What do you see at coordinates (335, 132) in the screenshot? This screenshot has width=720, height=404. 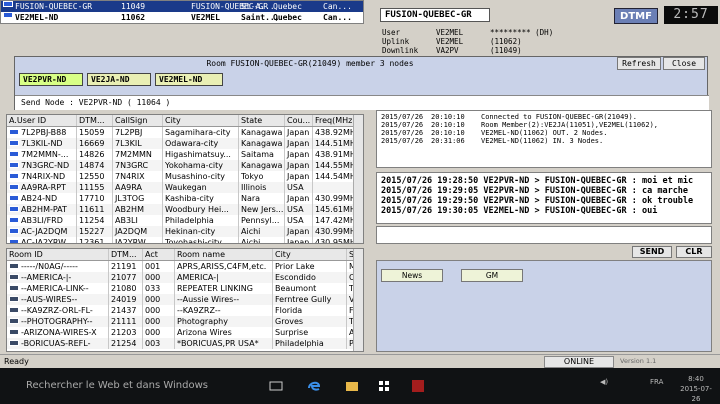 I see `table-cell: 438.92MH` at bounding box center [335, 132].